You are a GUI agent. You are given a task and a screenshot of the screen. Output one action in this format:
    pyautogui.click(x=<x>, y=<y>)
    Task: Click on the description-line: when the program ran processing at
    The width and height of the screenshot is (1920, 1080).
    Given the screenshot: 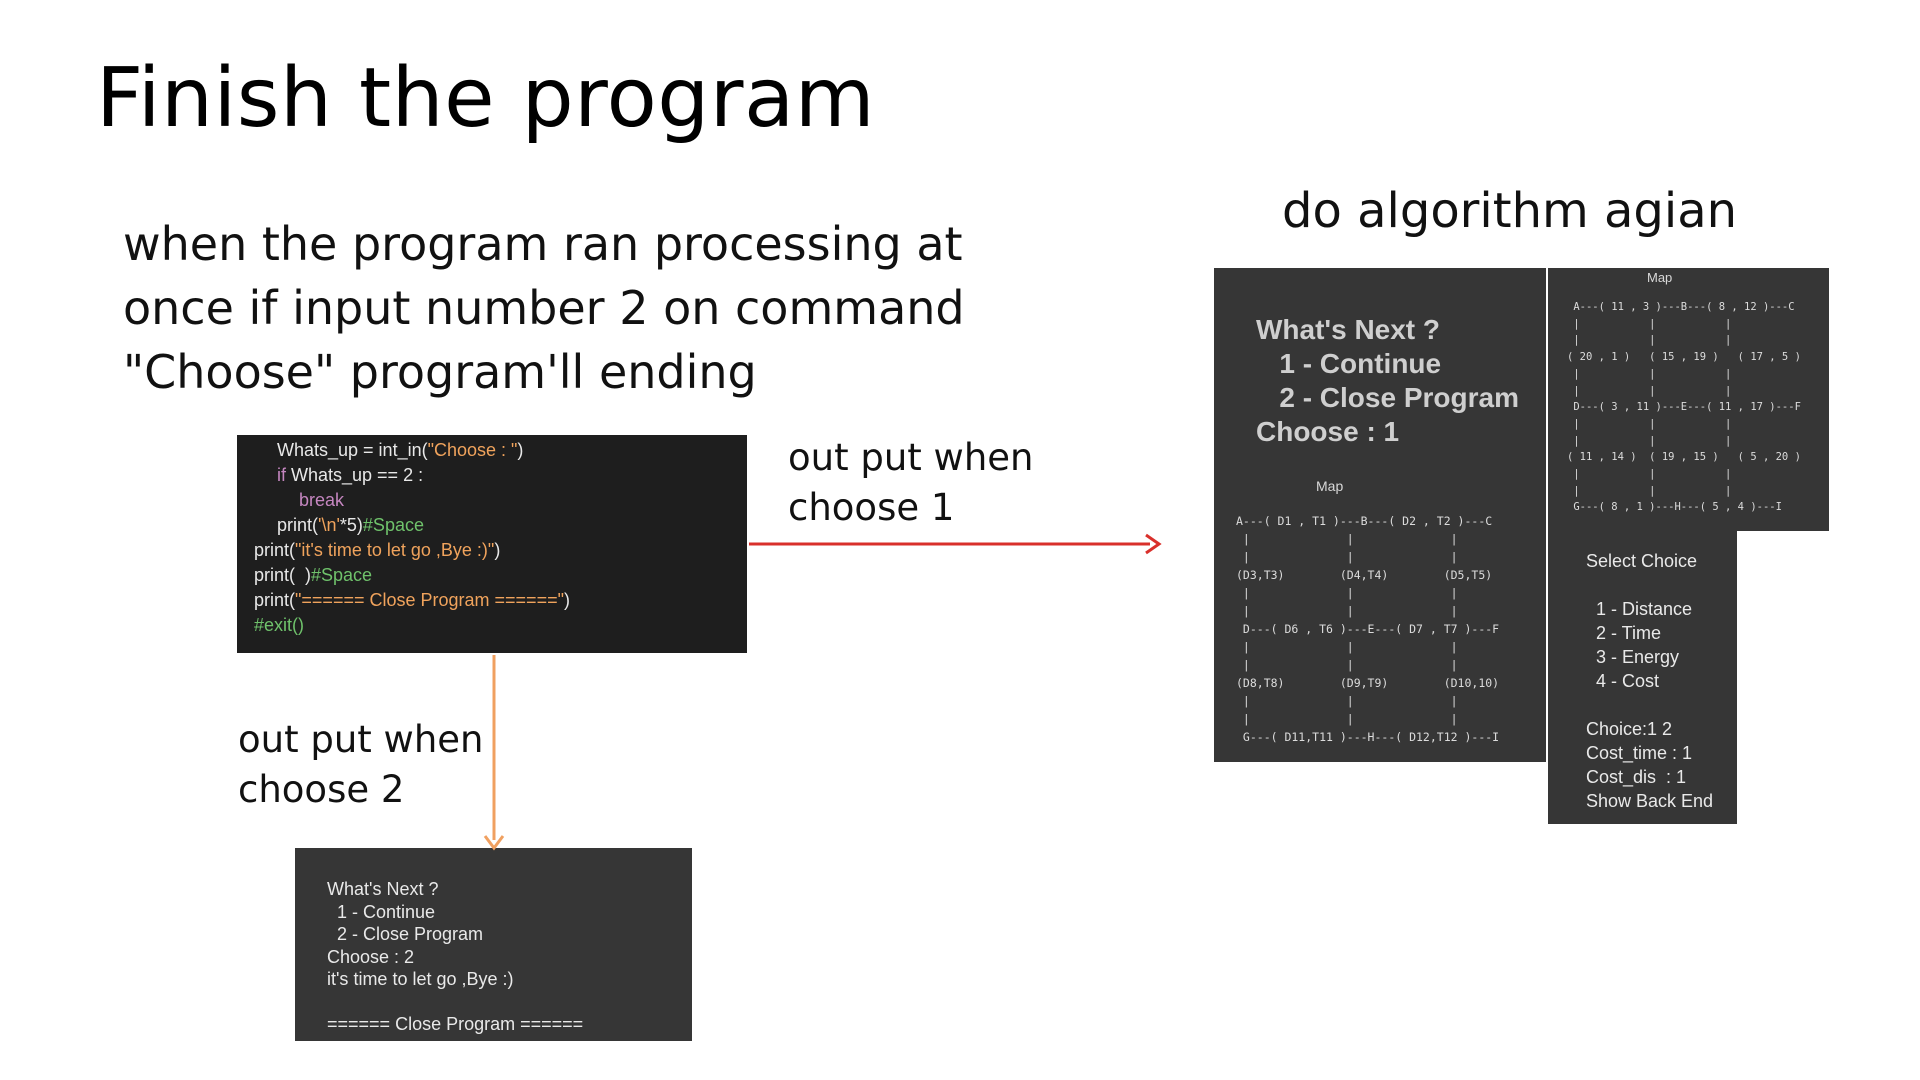 What is the action you would take?
    pyautogui.click(x=543, y=244)
    